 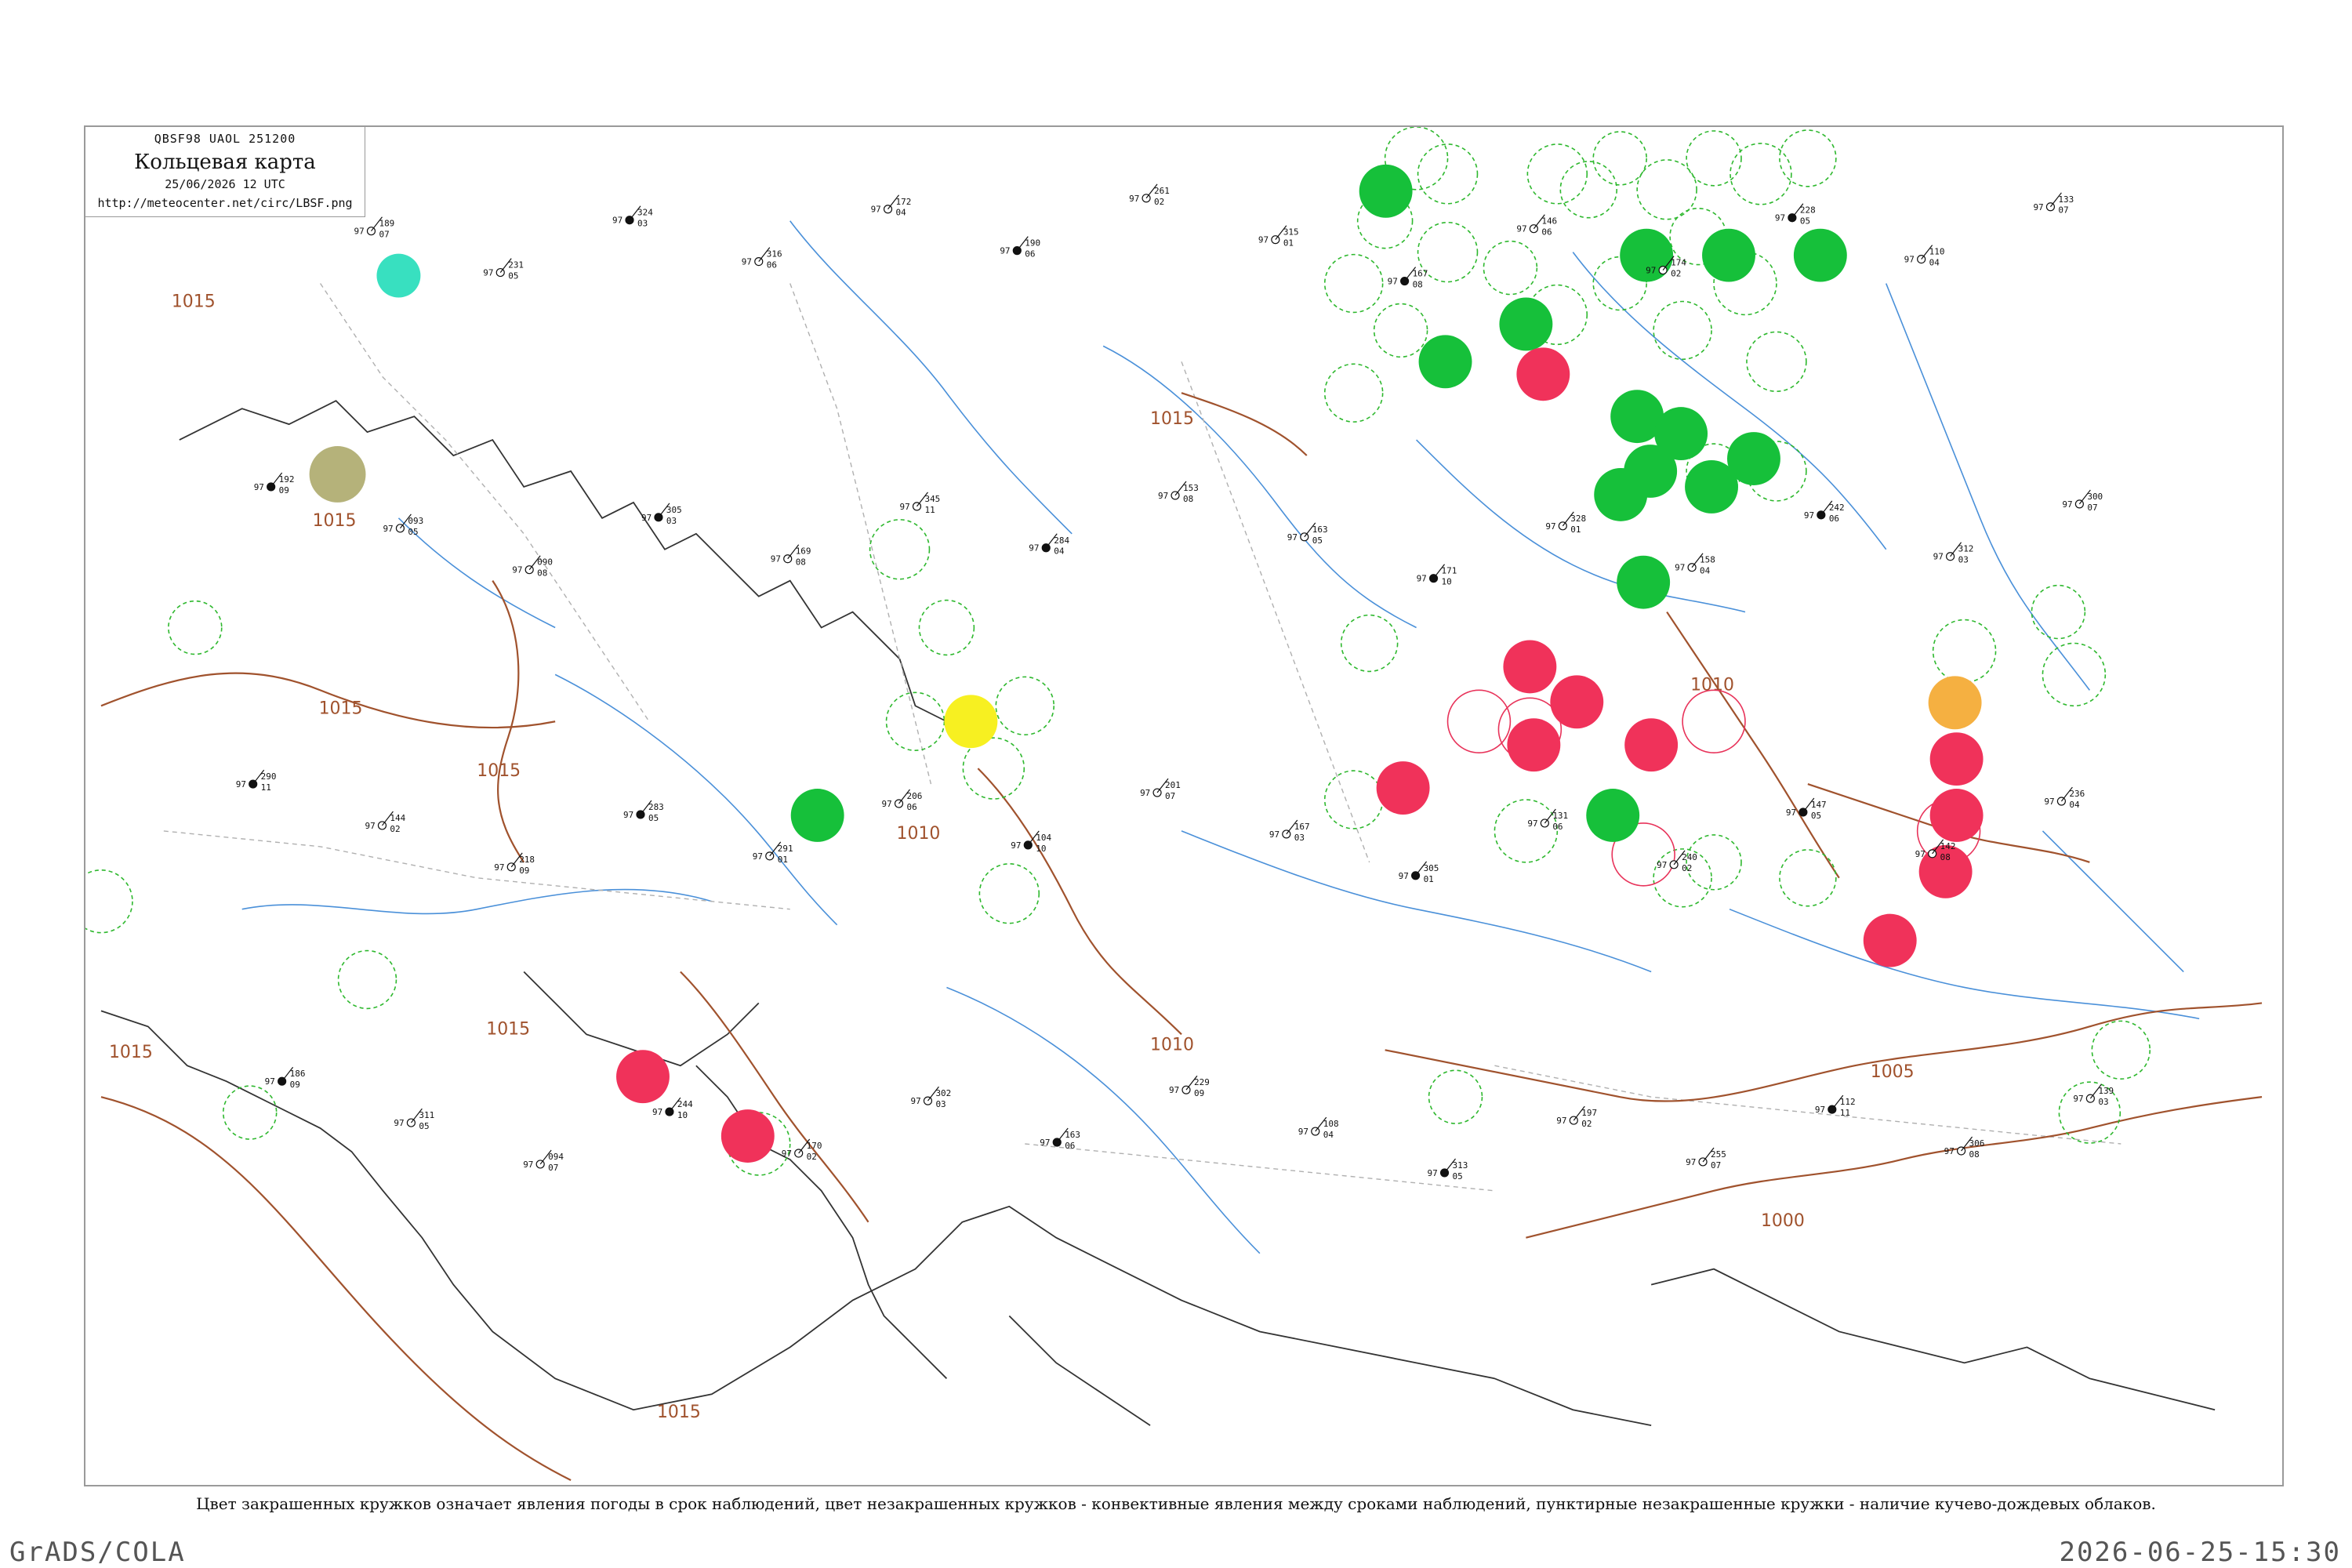 I want to click on station-pres: 133, so click(x=2066, y=199).